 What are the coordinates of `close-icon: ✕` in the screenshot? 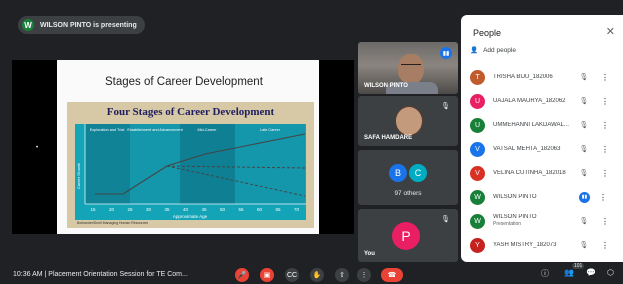 It's located at (610, 31).